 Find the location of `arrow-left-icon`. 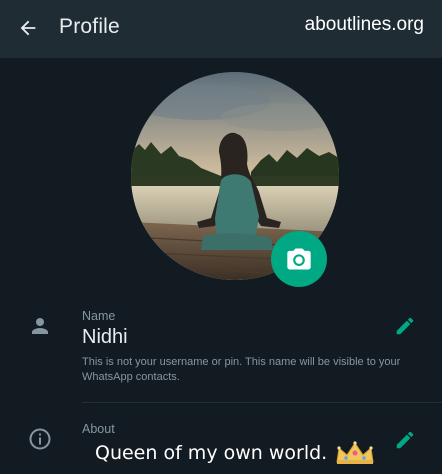

arrow-left-icon is located at coordinates (28, 28).